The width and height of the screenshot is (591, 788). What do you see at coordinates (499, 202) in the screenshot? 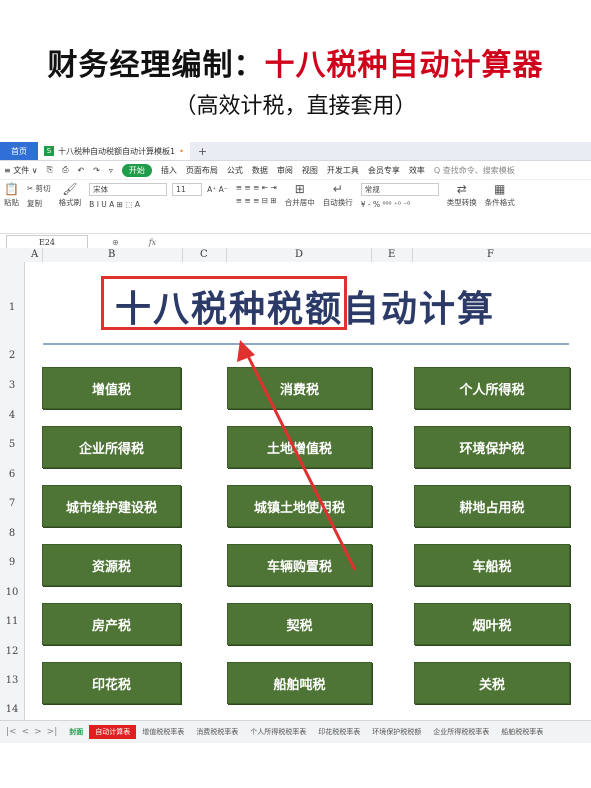
I see `conditional-format-label: 条件格式` at bounding box center [499, 202].